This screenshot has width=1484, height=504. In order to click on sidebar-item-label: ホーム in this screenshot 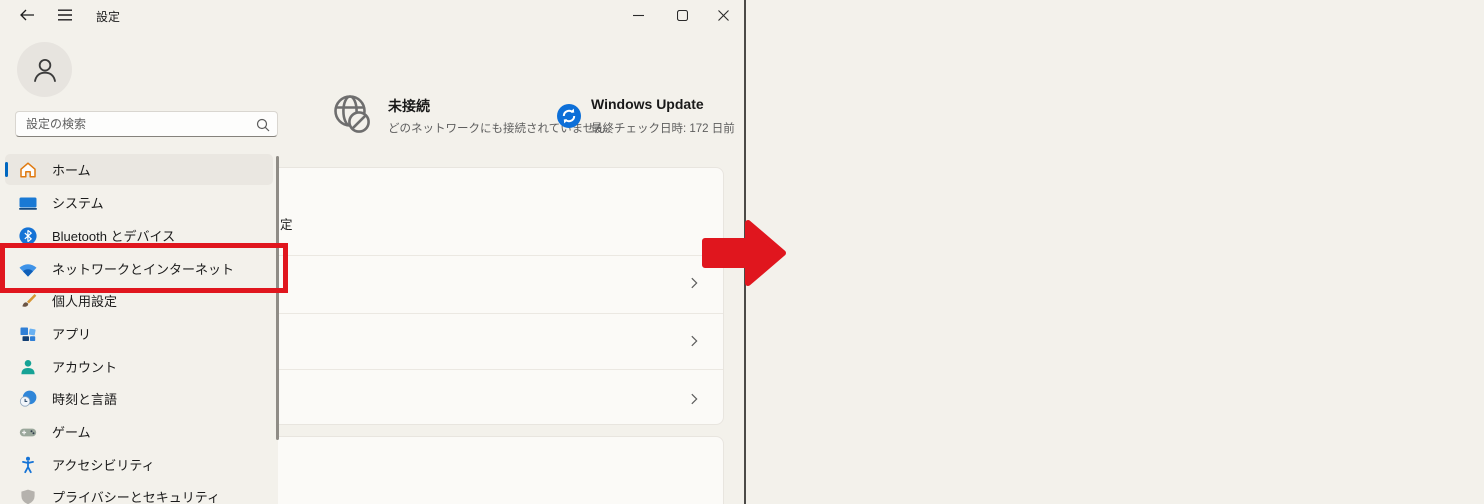, I will do `click(71, 170)`.